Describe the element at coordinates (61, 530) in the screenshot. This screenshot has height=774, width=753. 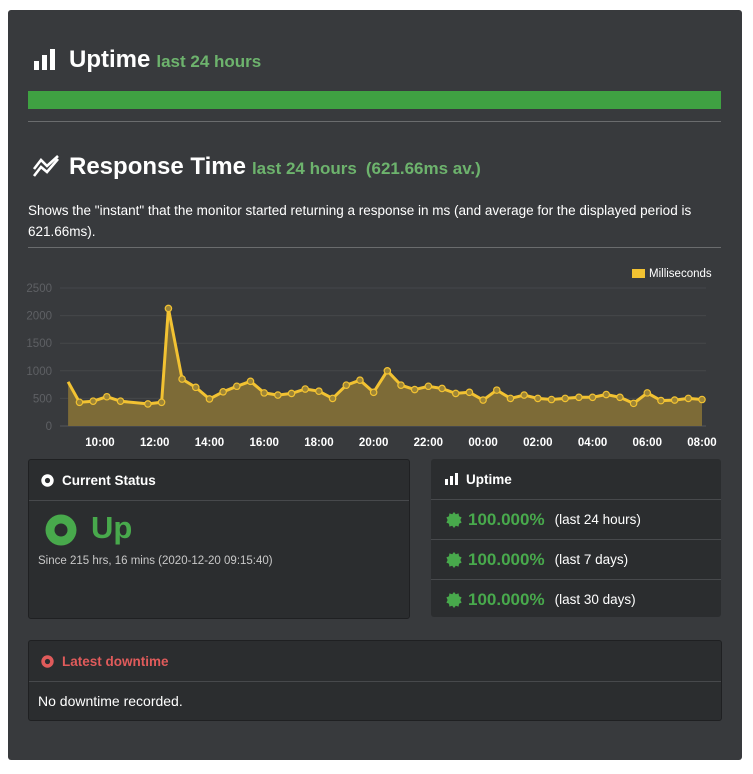
I see `status-up-icon` at that location.